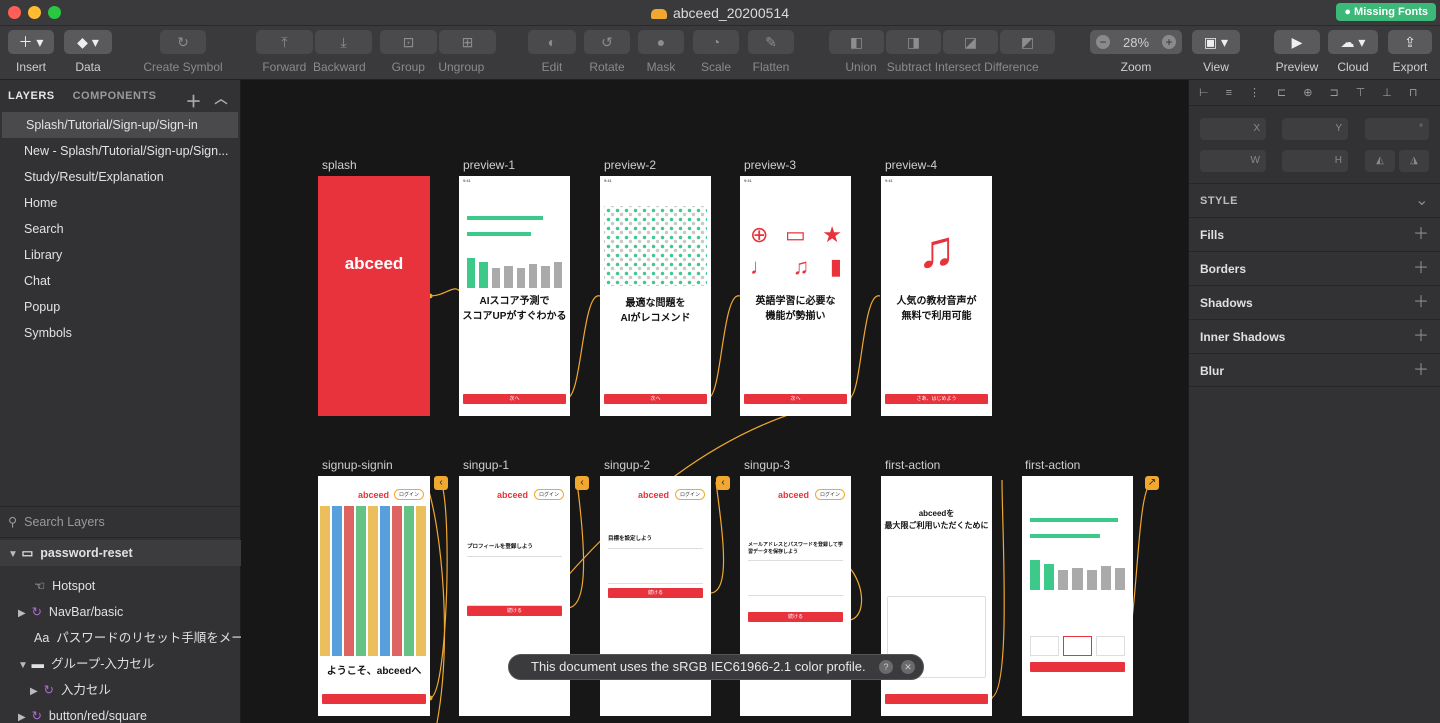  Describe the element at coordinates (1077, 646) in the screenshot. I see `test-options` at that location.